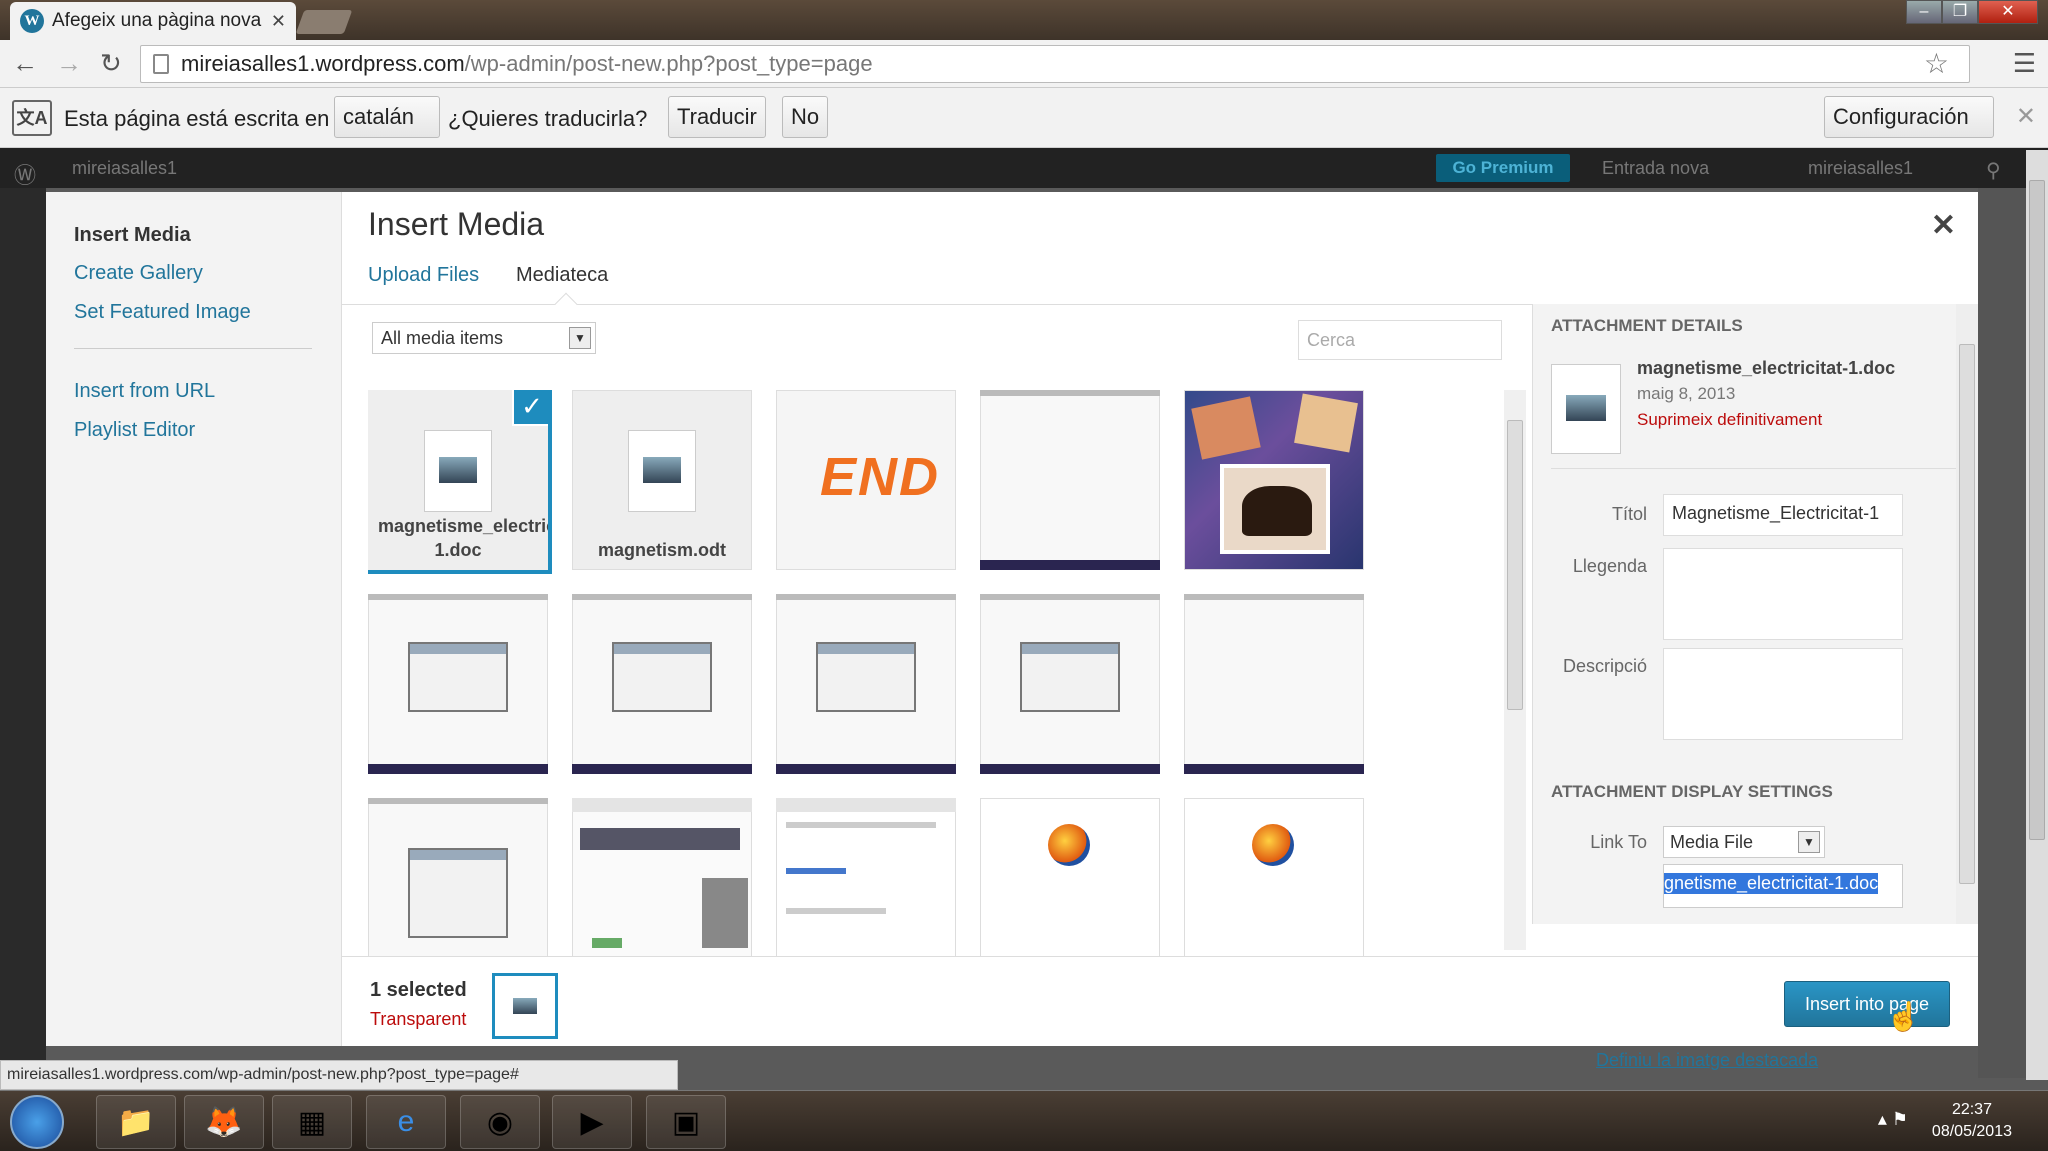 This screenshot has height=1151, width=2048. What do you see at coordinates (2024, 63) in the screenshot?
I see `browser-menu-icon: ☰` at bounding box center [2024, 63].